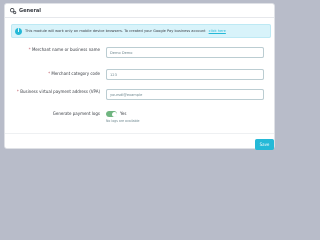 This screenshot has width=320, height=240. Describe the element at coordinates (65, 49) in the screenshot. I see `merchant-name-label-text: Merchant name or business name` at that location.